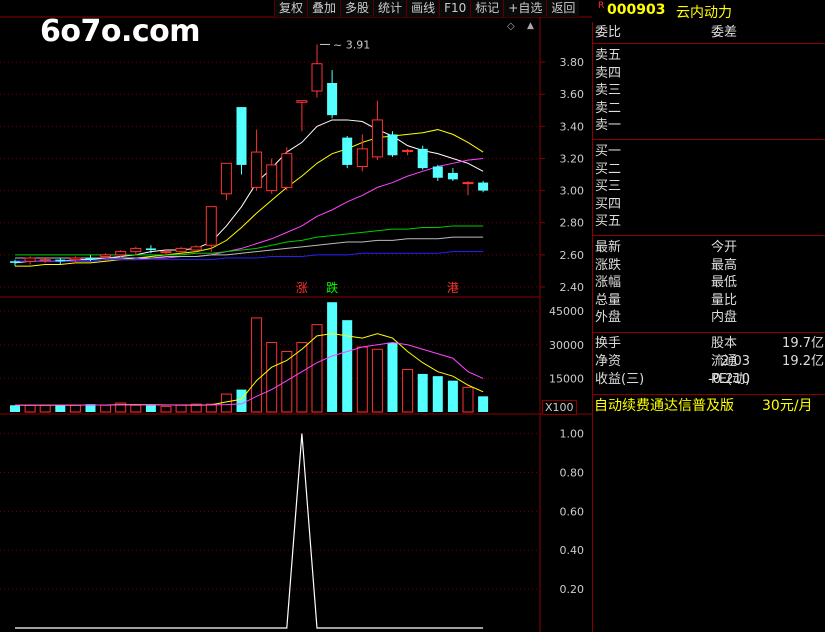  What do you see at coordinates (608, 169) in the screenshot?
I see `row-label: 买二` at bounding box center [608, 169].